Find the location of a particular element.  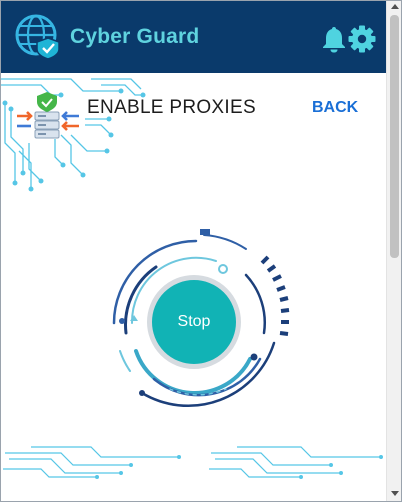

back-button: BACK is located at coordinates (335, 108).